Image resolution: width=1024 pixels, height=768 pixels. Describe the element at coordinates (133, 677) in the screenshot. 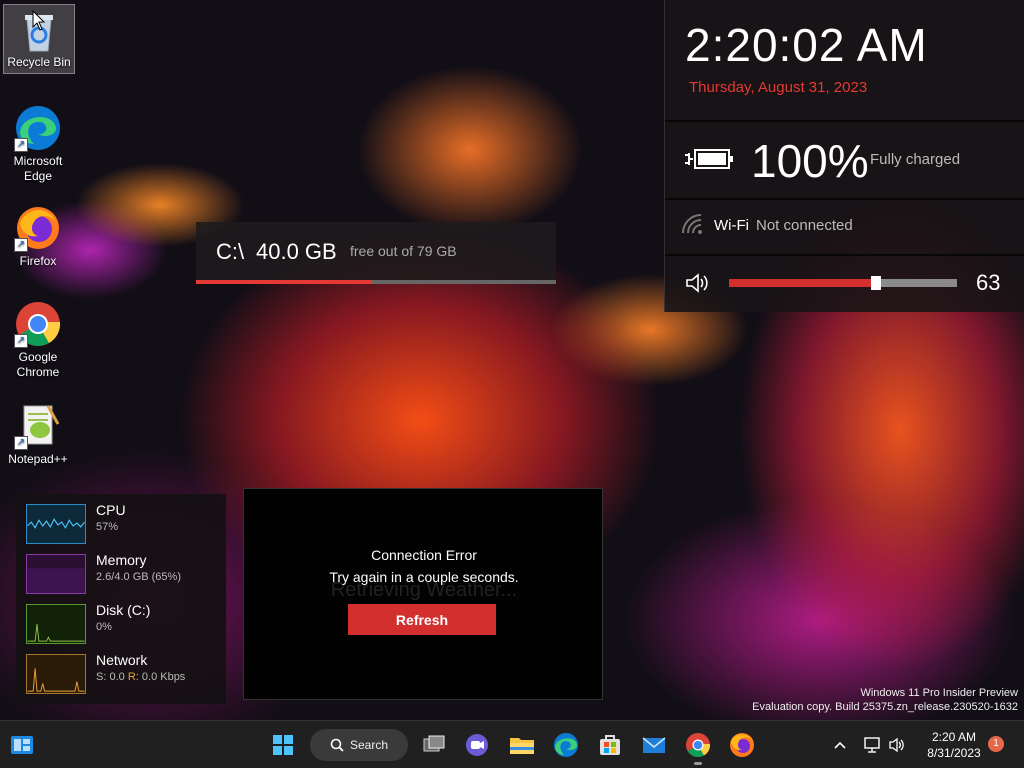

I see `network-receive-label: R:` at that location.